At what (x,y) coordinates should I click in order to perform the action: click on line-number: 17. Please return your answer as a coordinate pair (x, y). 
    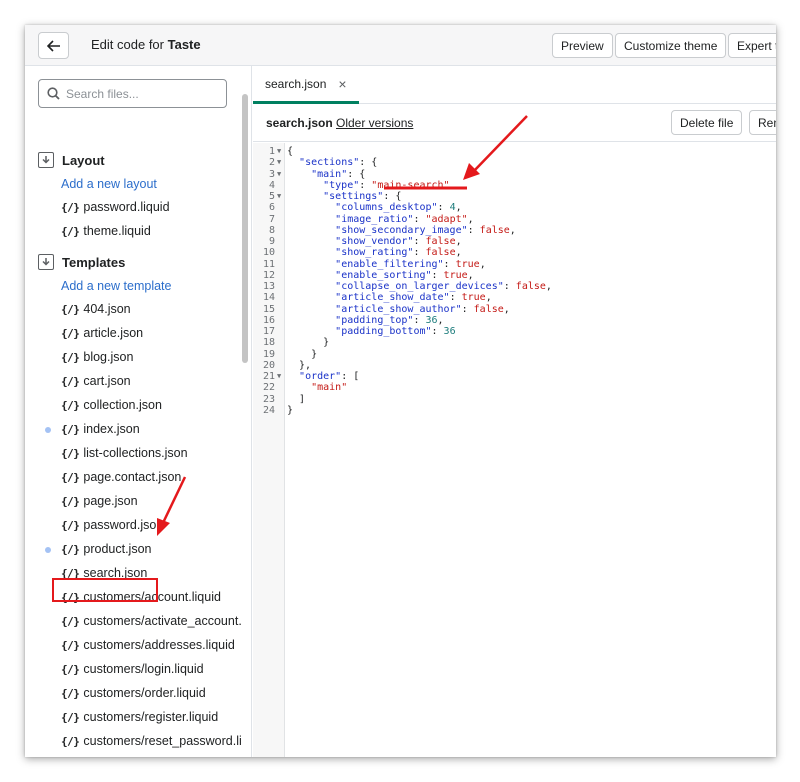
    Looking at the image, I should click on (268, 331).